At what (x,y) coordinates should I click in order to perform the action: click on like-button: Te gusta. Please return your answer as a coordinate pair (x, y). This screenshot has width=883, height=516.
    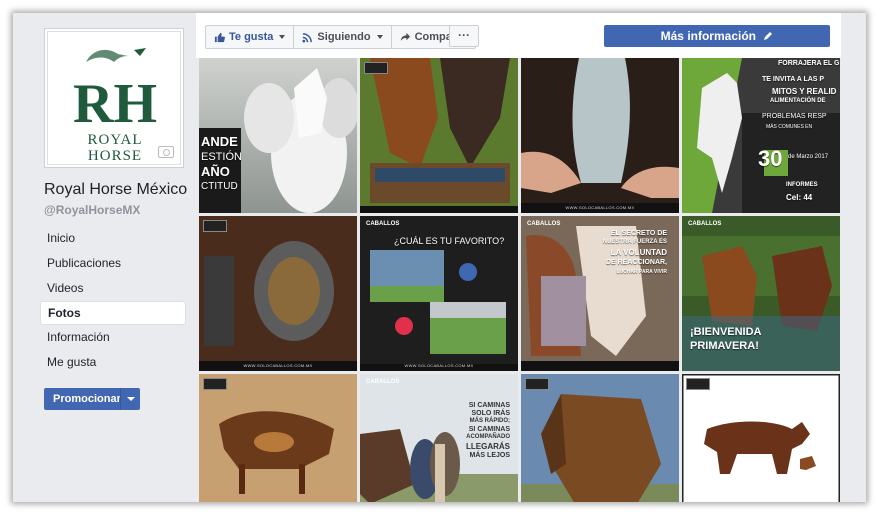
    Looking at the image, I should click on (250, 37).